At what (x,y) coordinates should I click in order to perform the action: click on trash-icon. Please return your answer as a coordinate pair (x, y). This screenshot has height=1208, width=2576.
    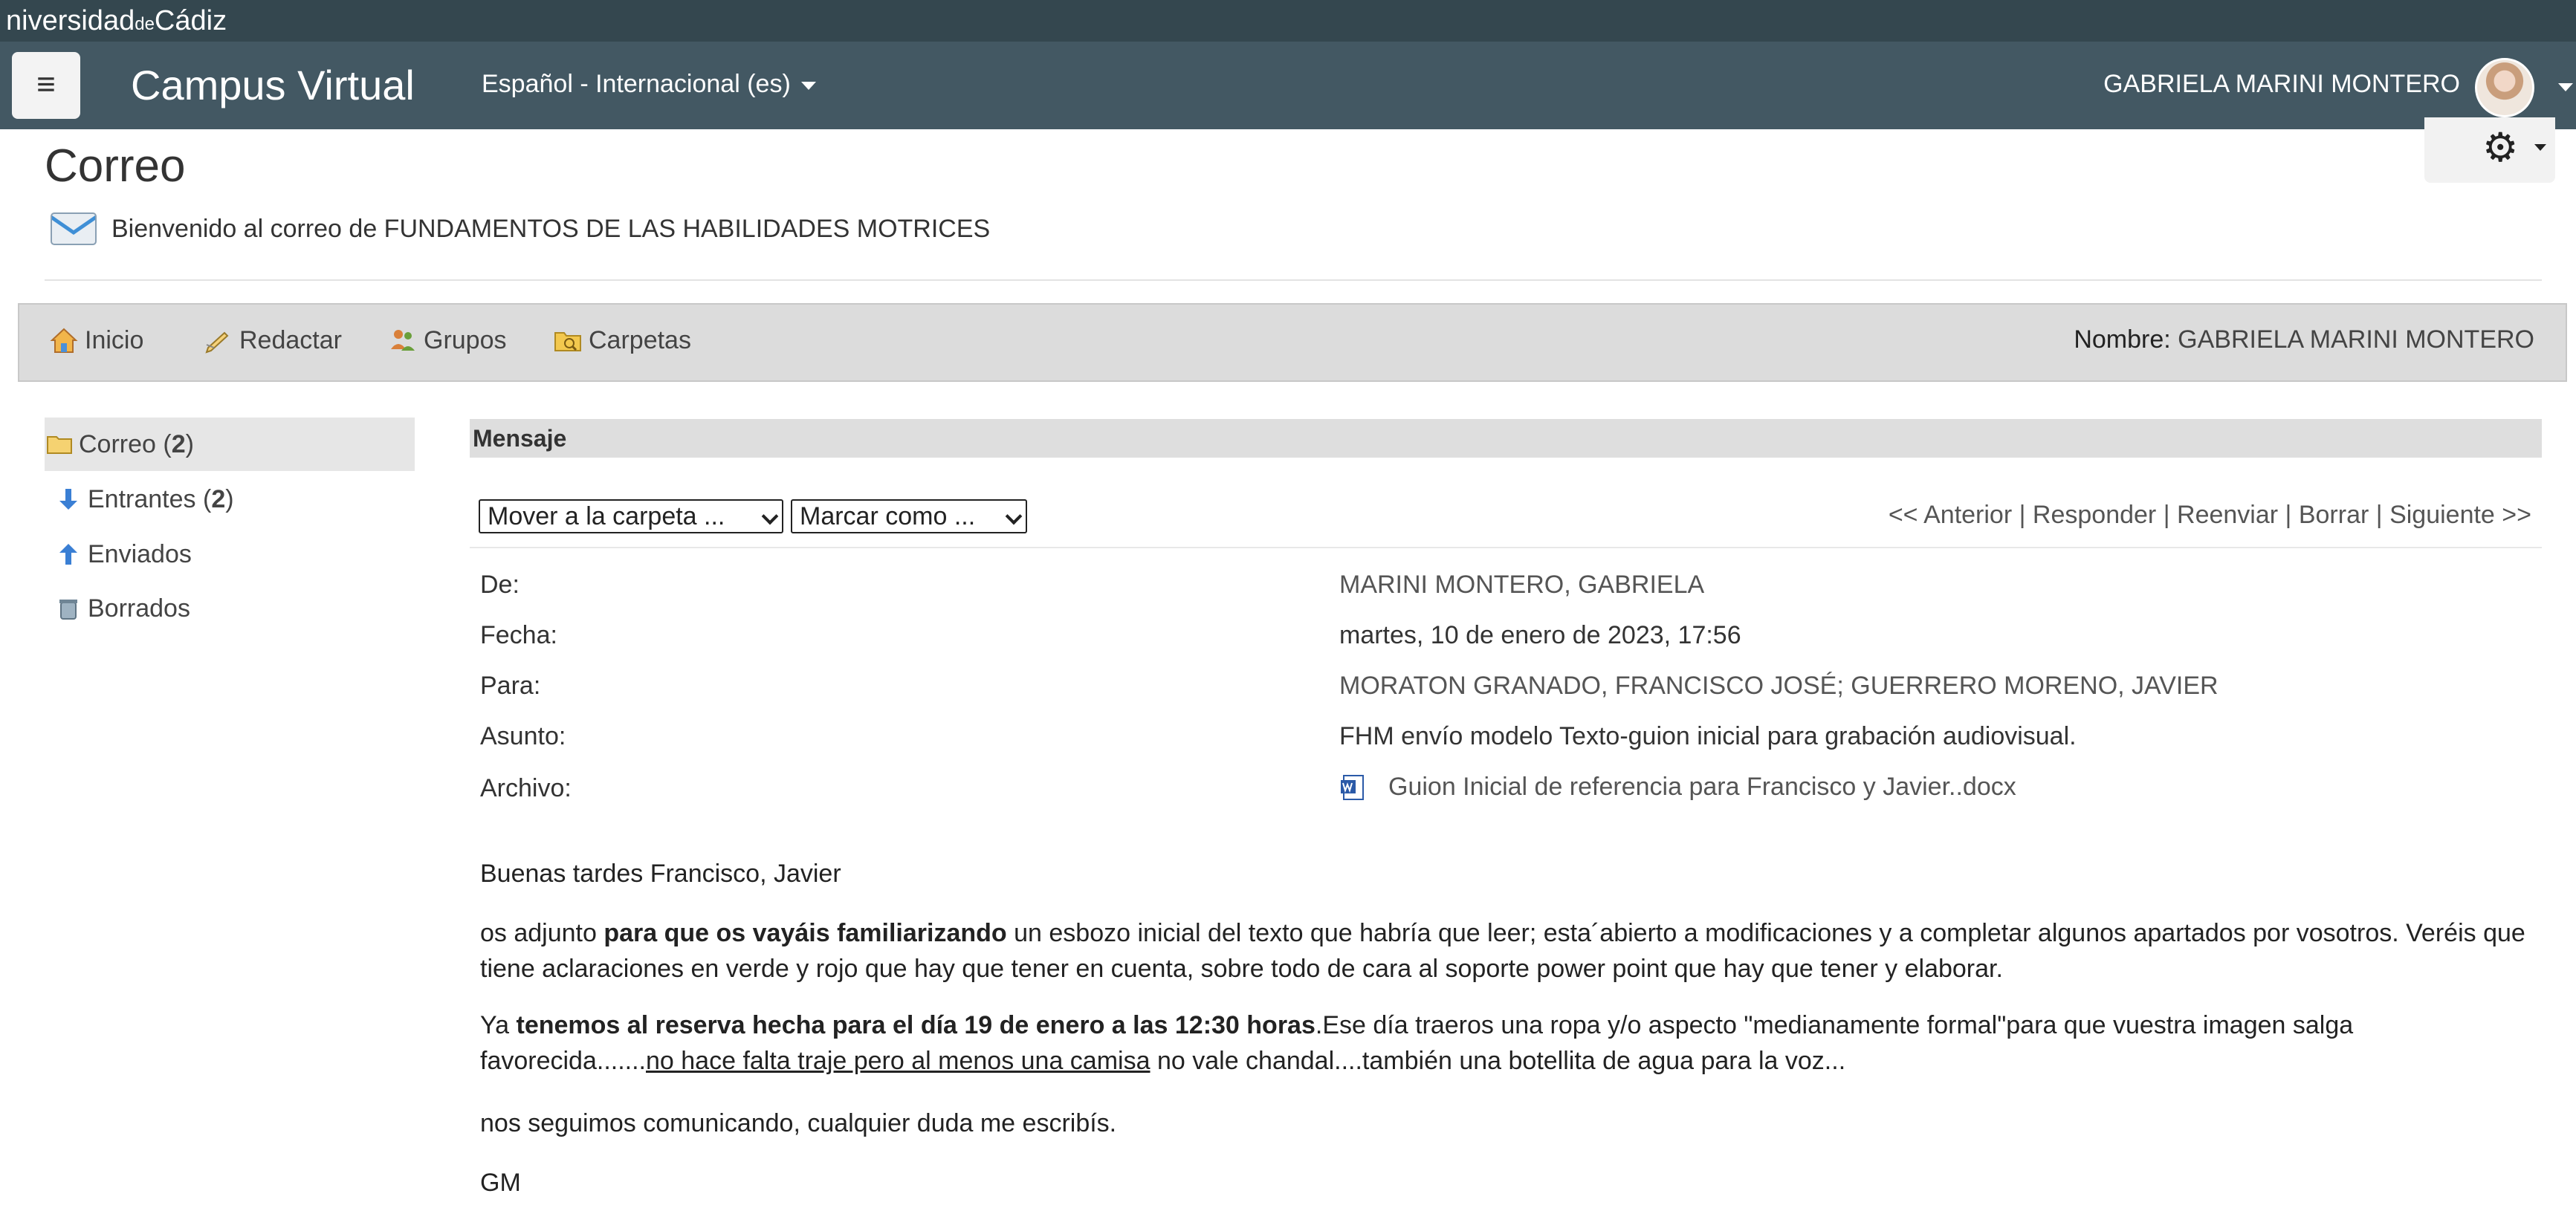
    Looking at the image, I should click on (68, 610).